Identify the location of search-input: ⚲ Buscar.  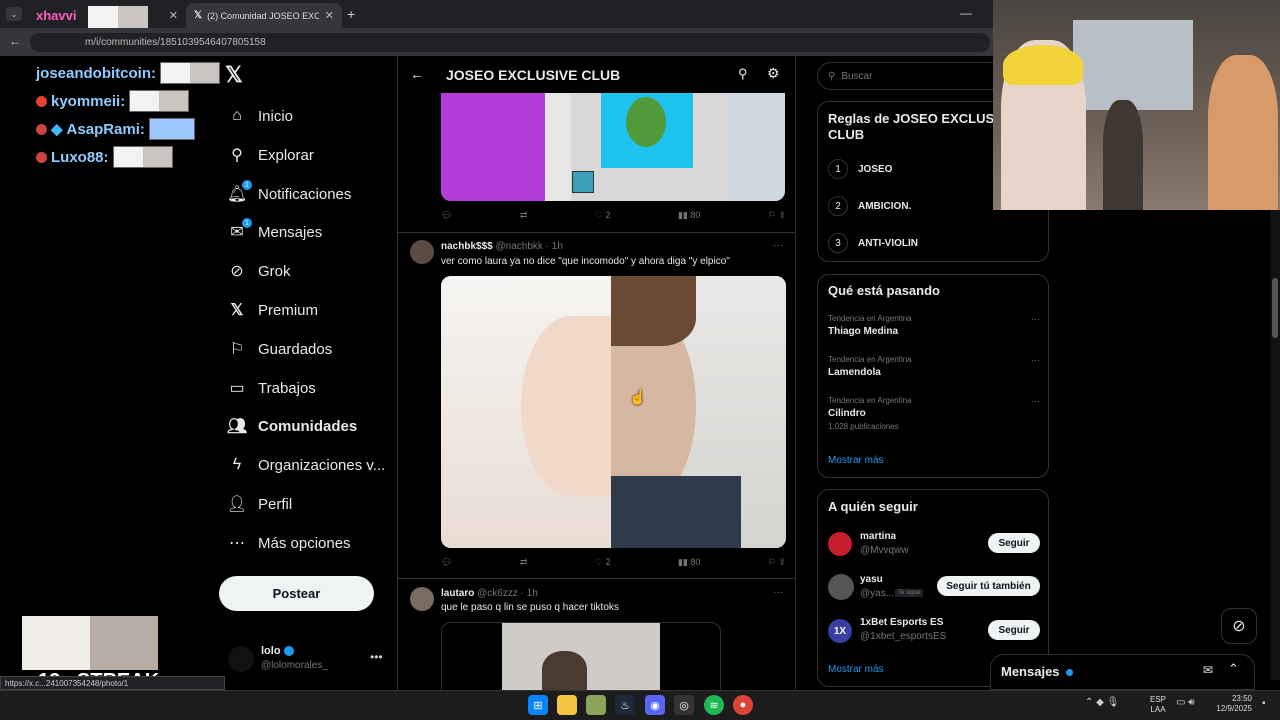
(917, 76).